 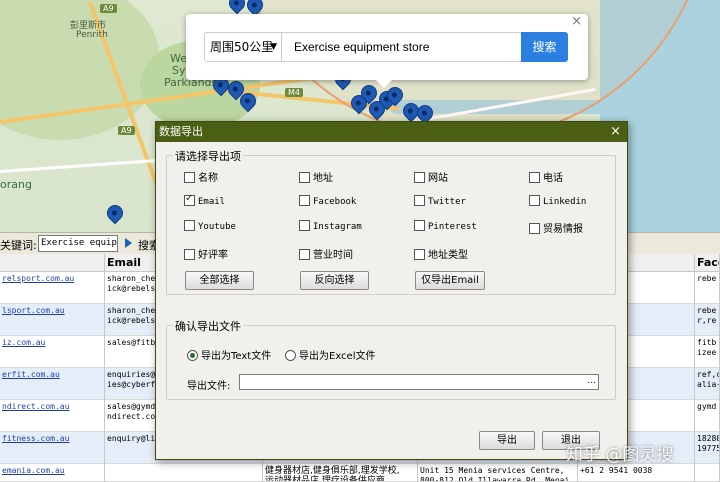 I want to click on dialog-close-icon: ×, so click(x=615, y=132).